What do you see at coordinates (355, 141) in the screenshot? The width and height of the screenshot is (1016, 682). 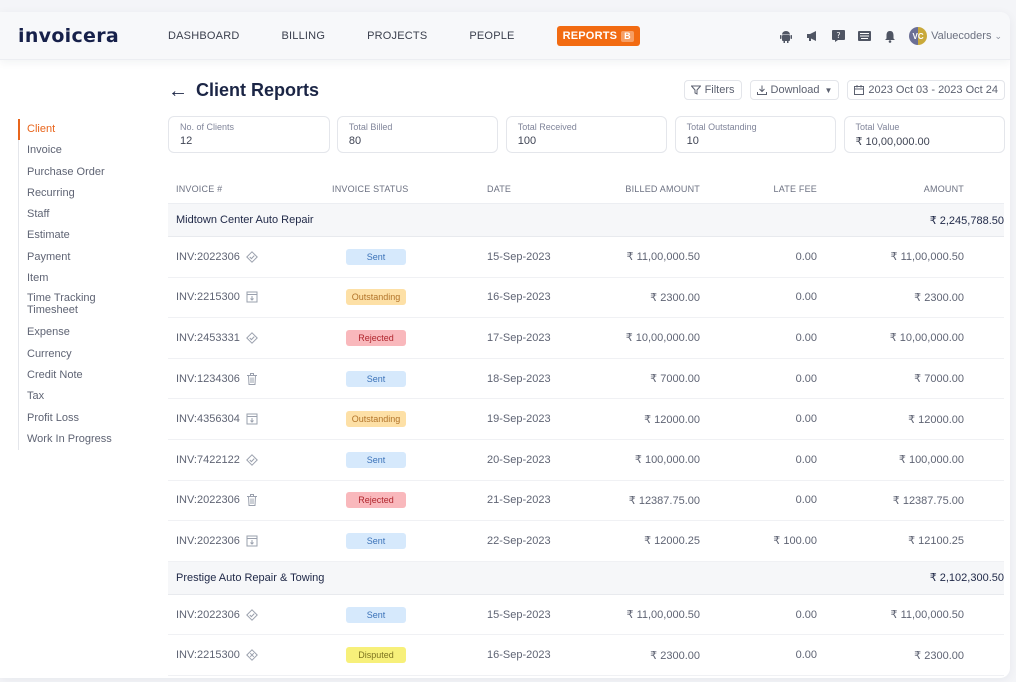 I see `card-value: 80` at bounding box center [355, 141].